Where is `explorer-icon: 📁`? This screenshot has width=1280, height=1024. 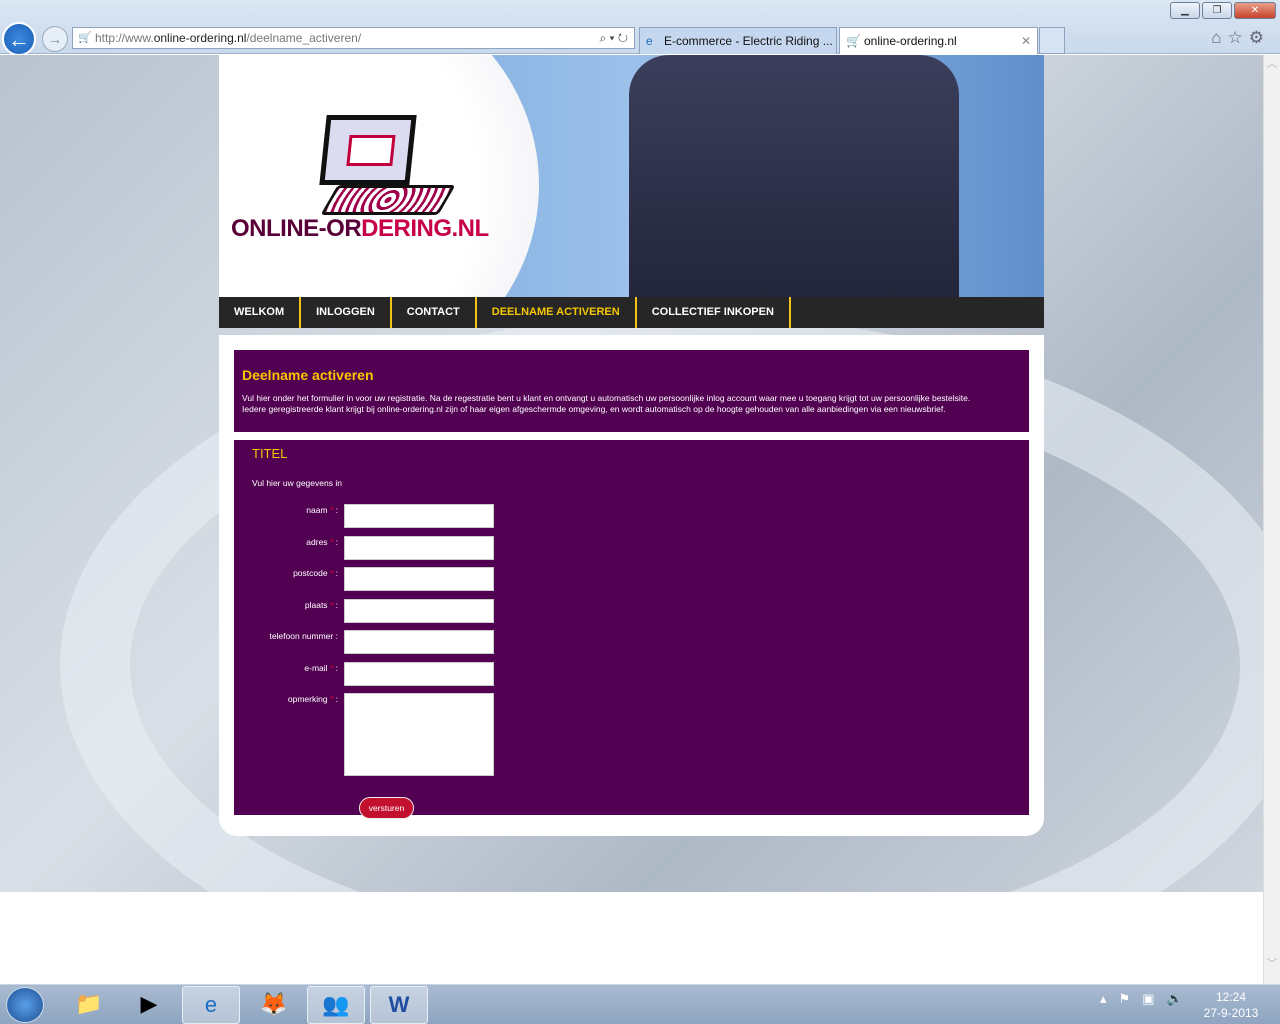
explorer-icon: 📁 is located at coordinates (89, 1005).